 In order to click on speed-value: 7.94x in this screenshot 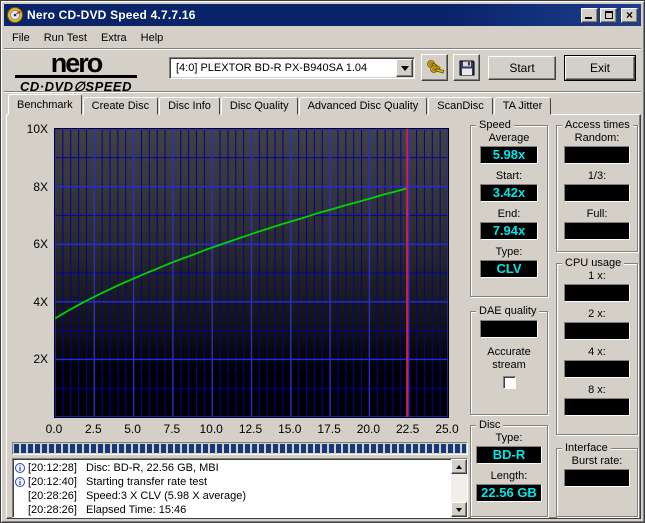, I will do `click(509, 231)`.